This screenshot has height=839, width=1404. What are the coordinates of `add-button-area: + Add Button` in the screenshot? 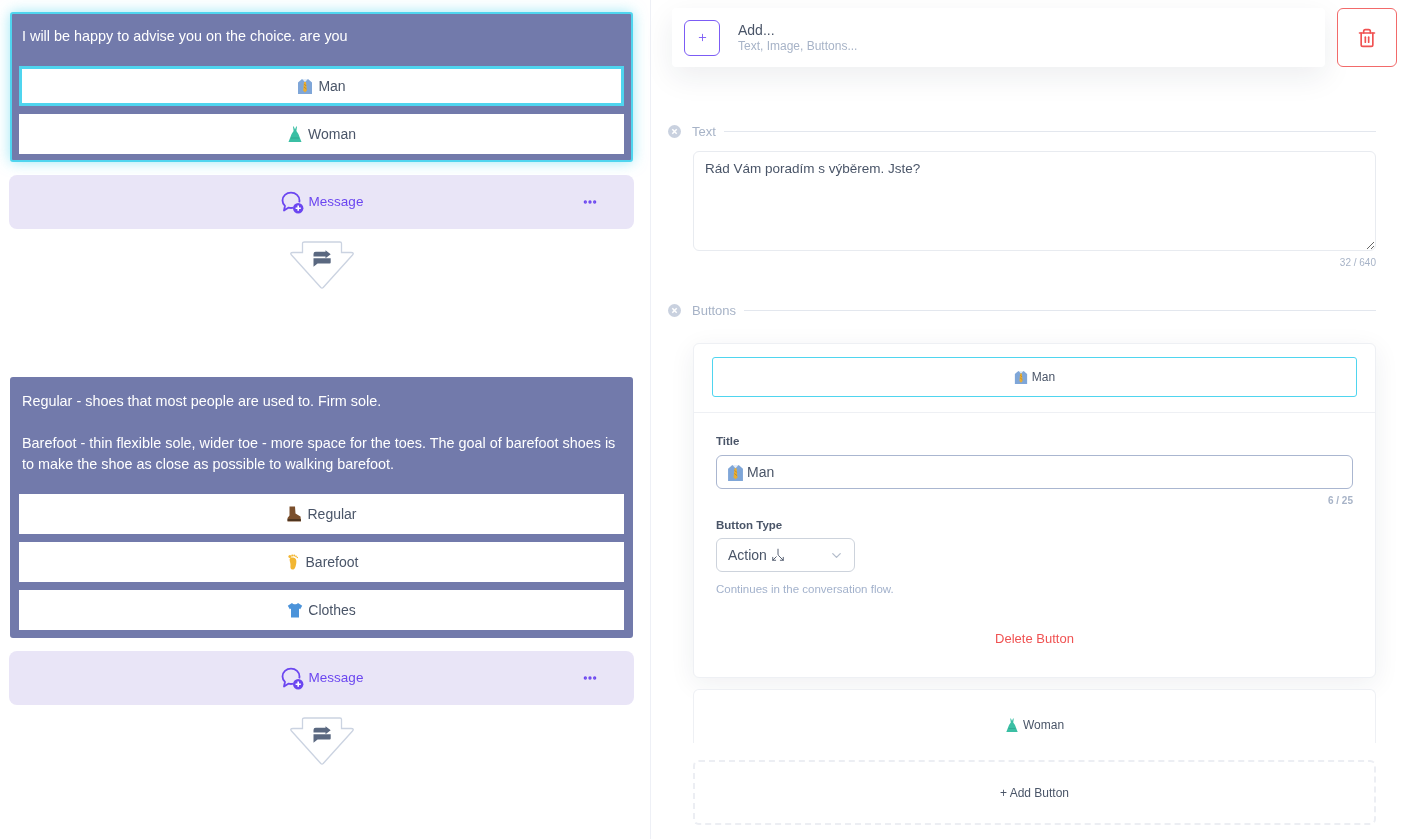 It's located at (1034, 792).